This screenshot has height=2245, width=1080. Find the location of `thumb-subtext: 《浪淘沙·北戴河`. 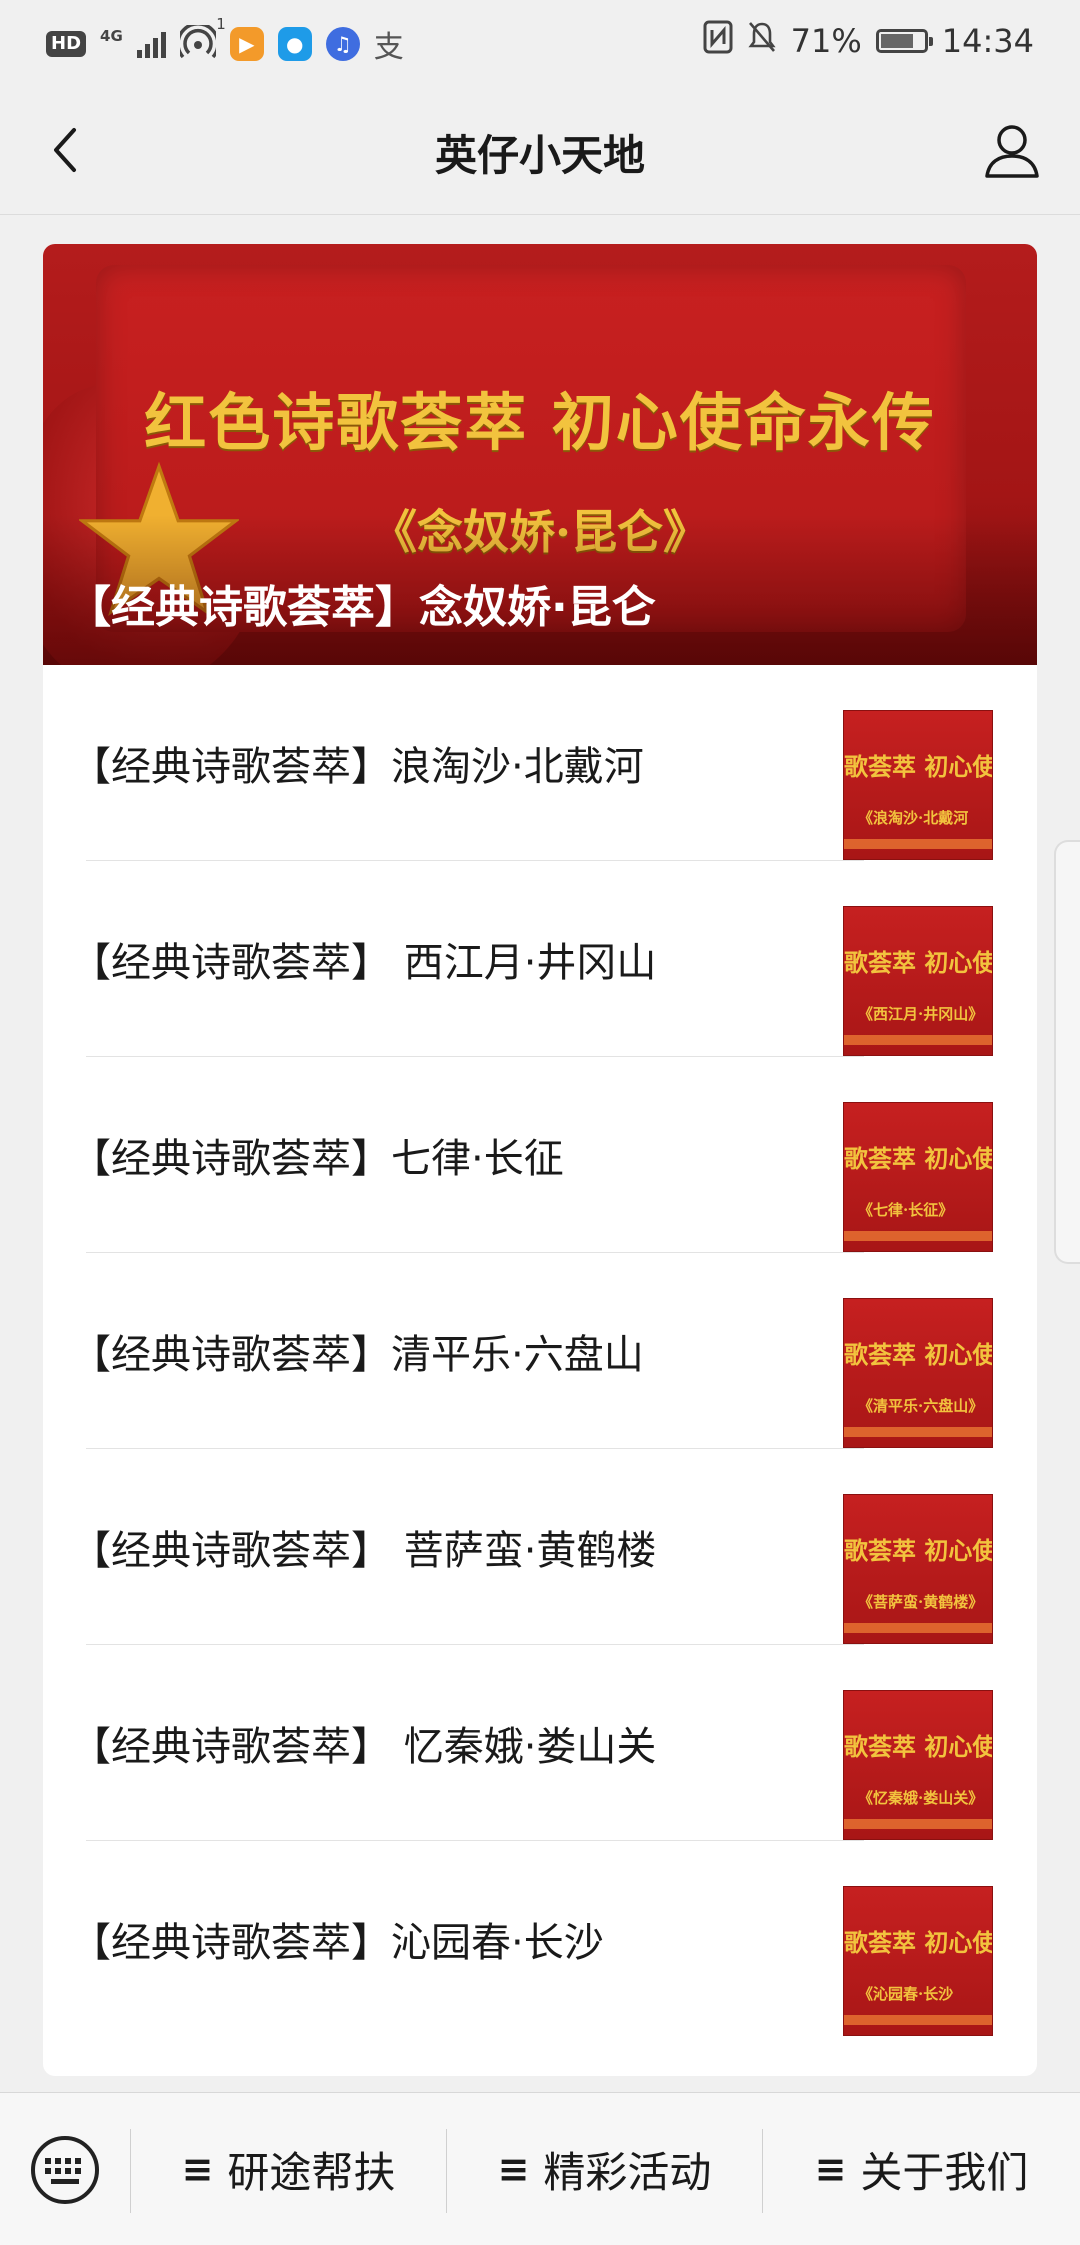

thumb-subtext: 《浪淘沙·北戴河 is located at coordinates (913, 818).